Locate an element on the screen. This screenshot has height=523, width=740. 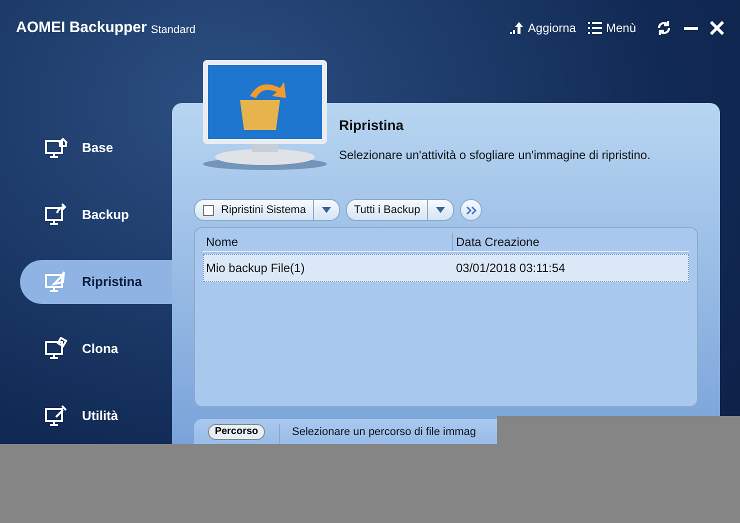
more-button is located at coordinates (471, 210).